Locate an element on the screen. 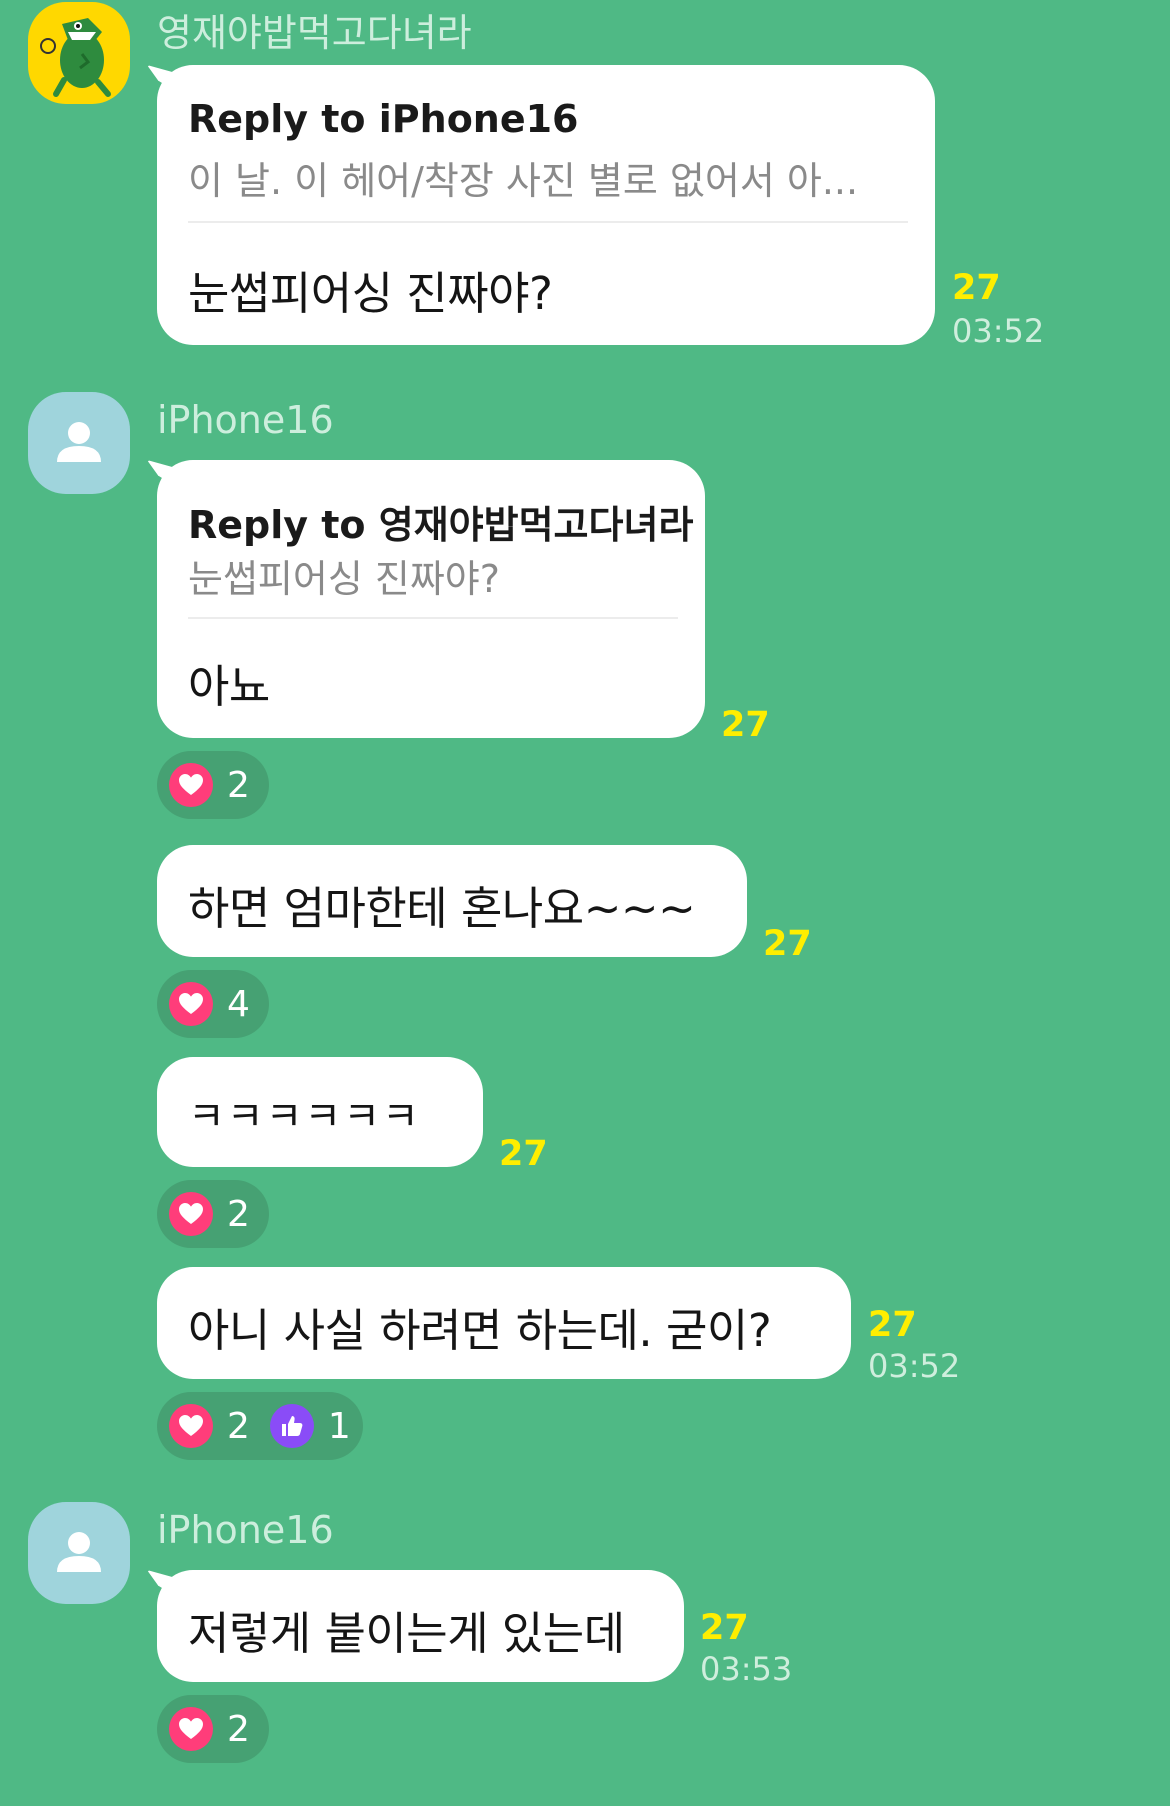  reaction-bar: 4 is located at coordinates (213, 1004).